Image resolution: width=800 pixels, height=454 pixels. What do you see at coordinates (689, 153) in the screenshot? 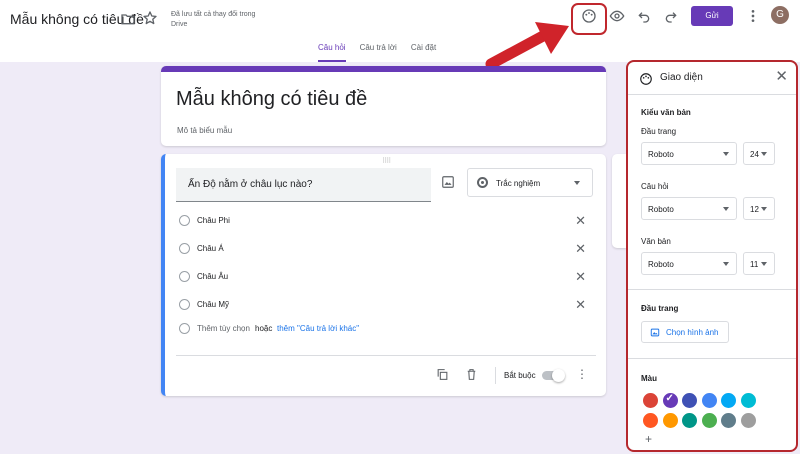
I see `header-font-select: Roboto` at bounding box center [689, 153].